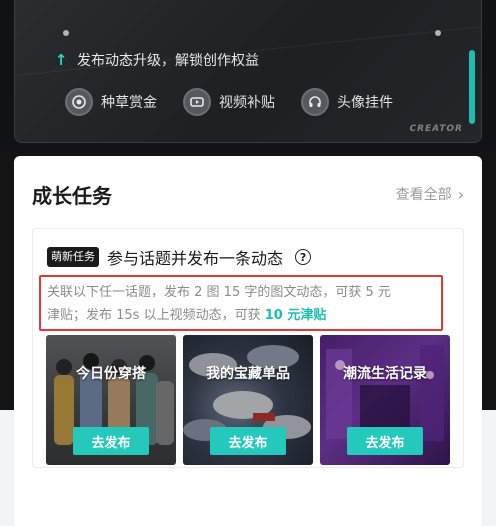  Describe the element at coordinates (365, 103) in the screenshot. I see `perk-label: 头像挂件` at that location.